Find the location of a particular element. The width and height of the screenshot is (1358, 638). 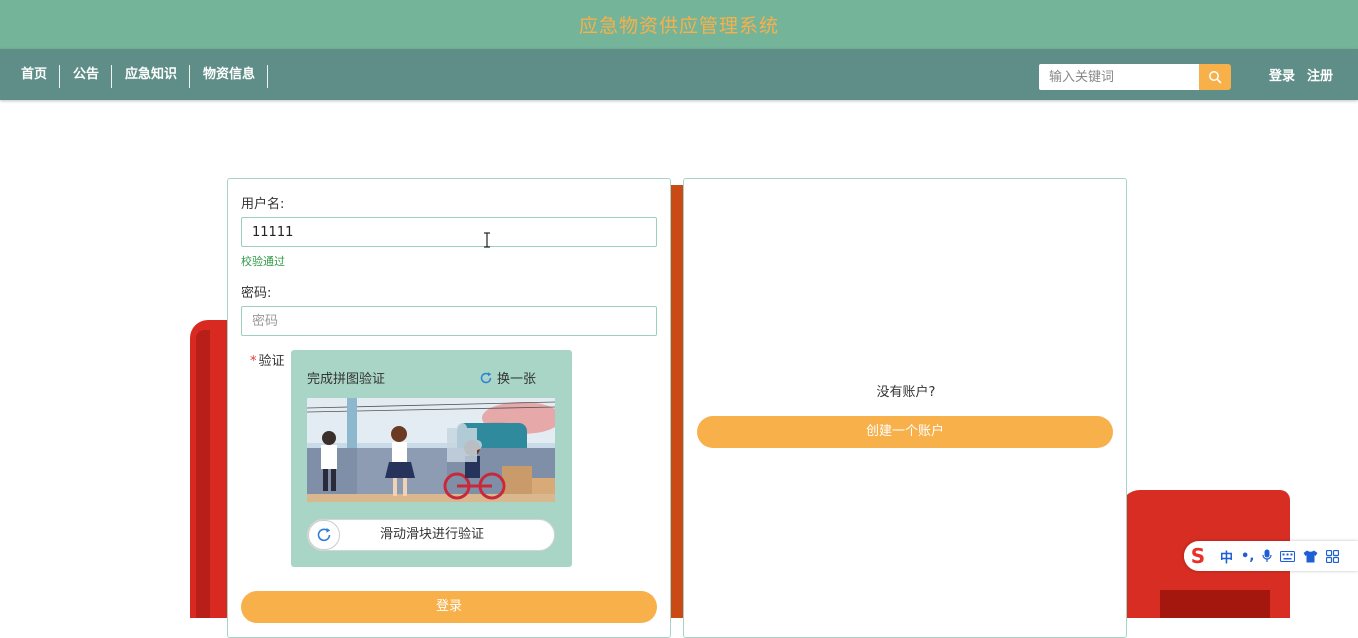

username-field is located at coordinates (449, 232).